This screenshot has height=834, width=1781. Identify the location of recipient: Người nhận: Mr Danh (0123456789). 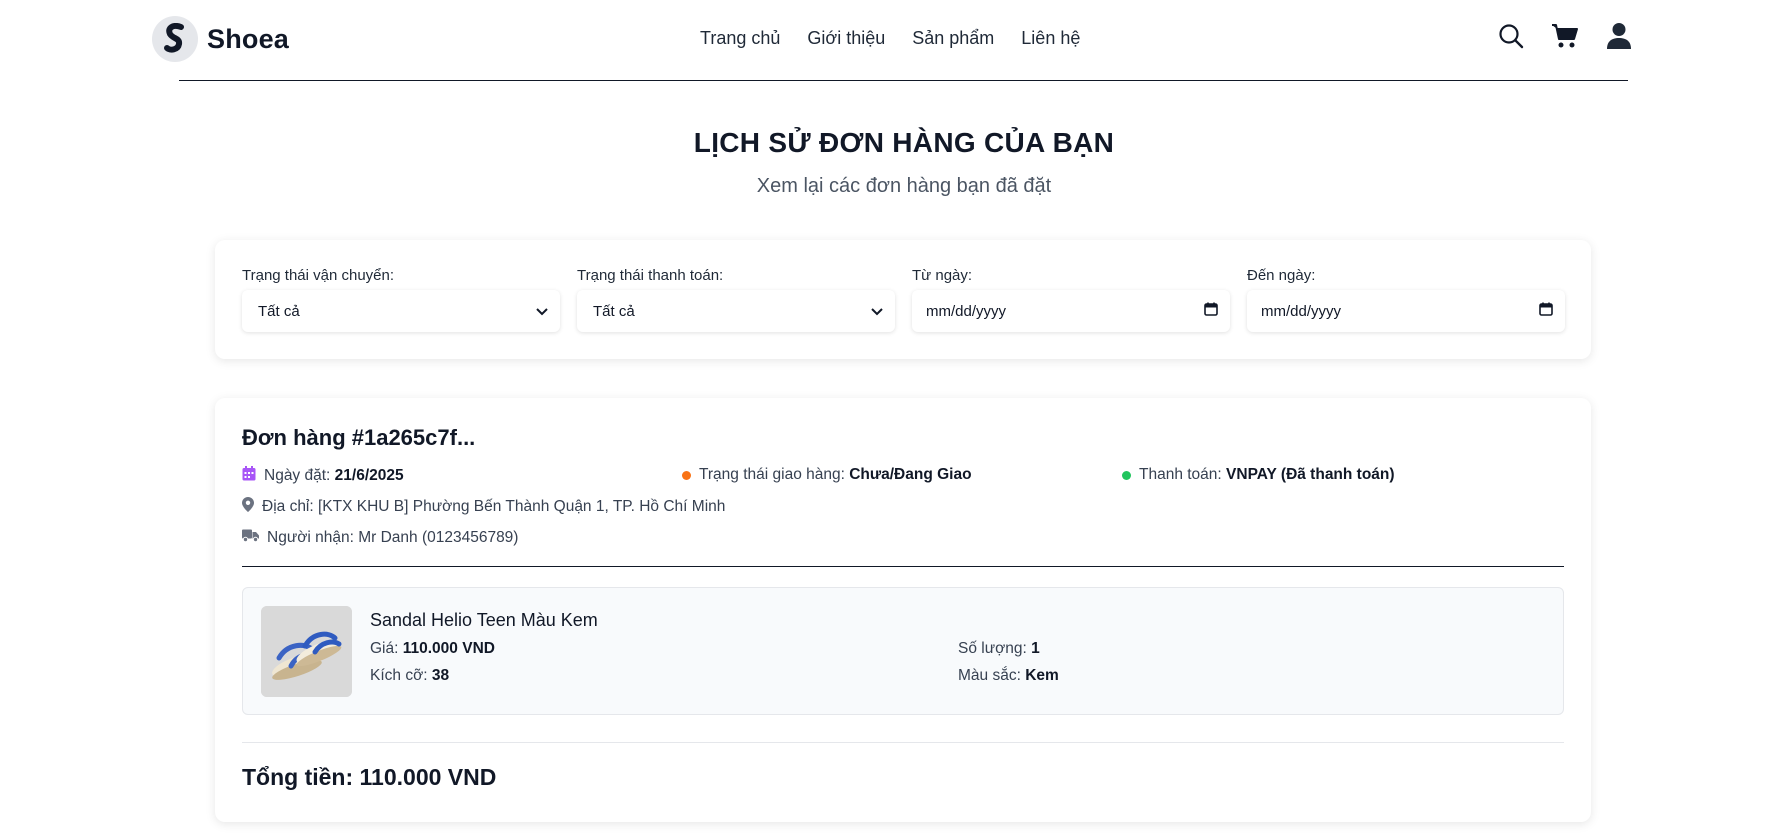
(380, 538).